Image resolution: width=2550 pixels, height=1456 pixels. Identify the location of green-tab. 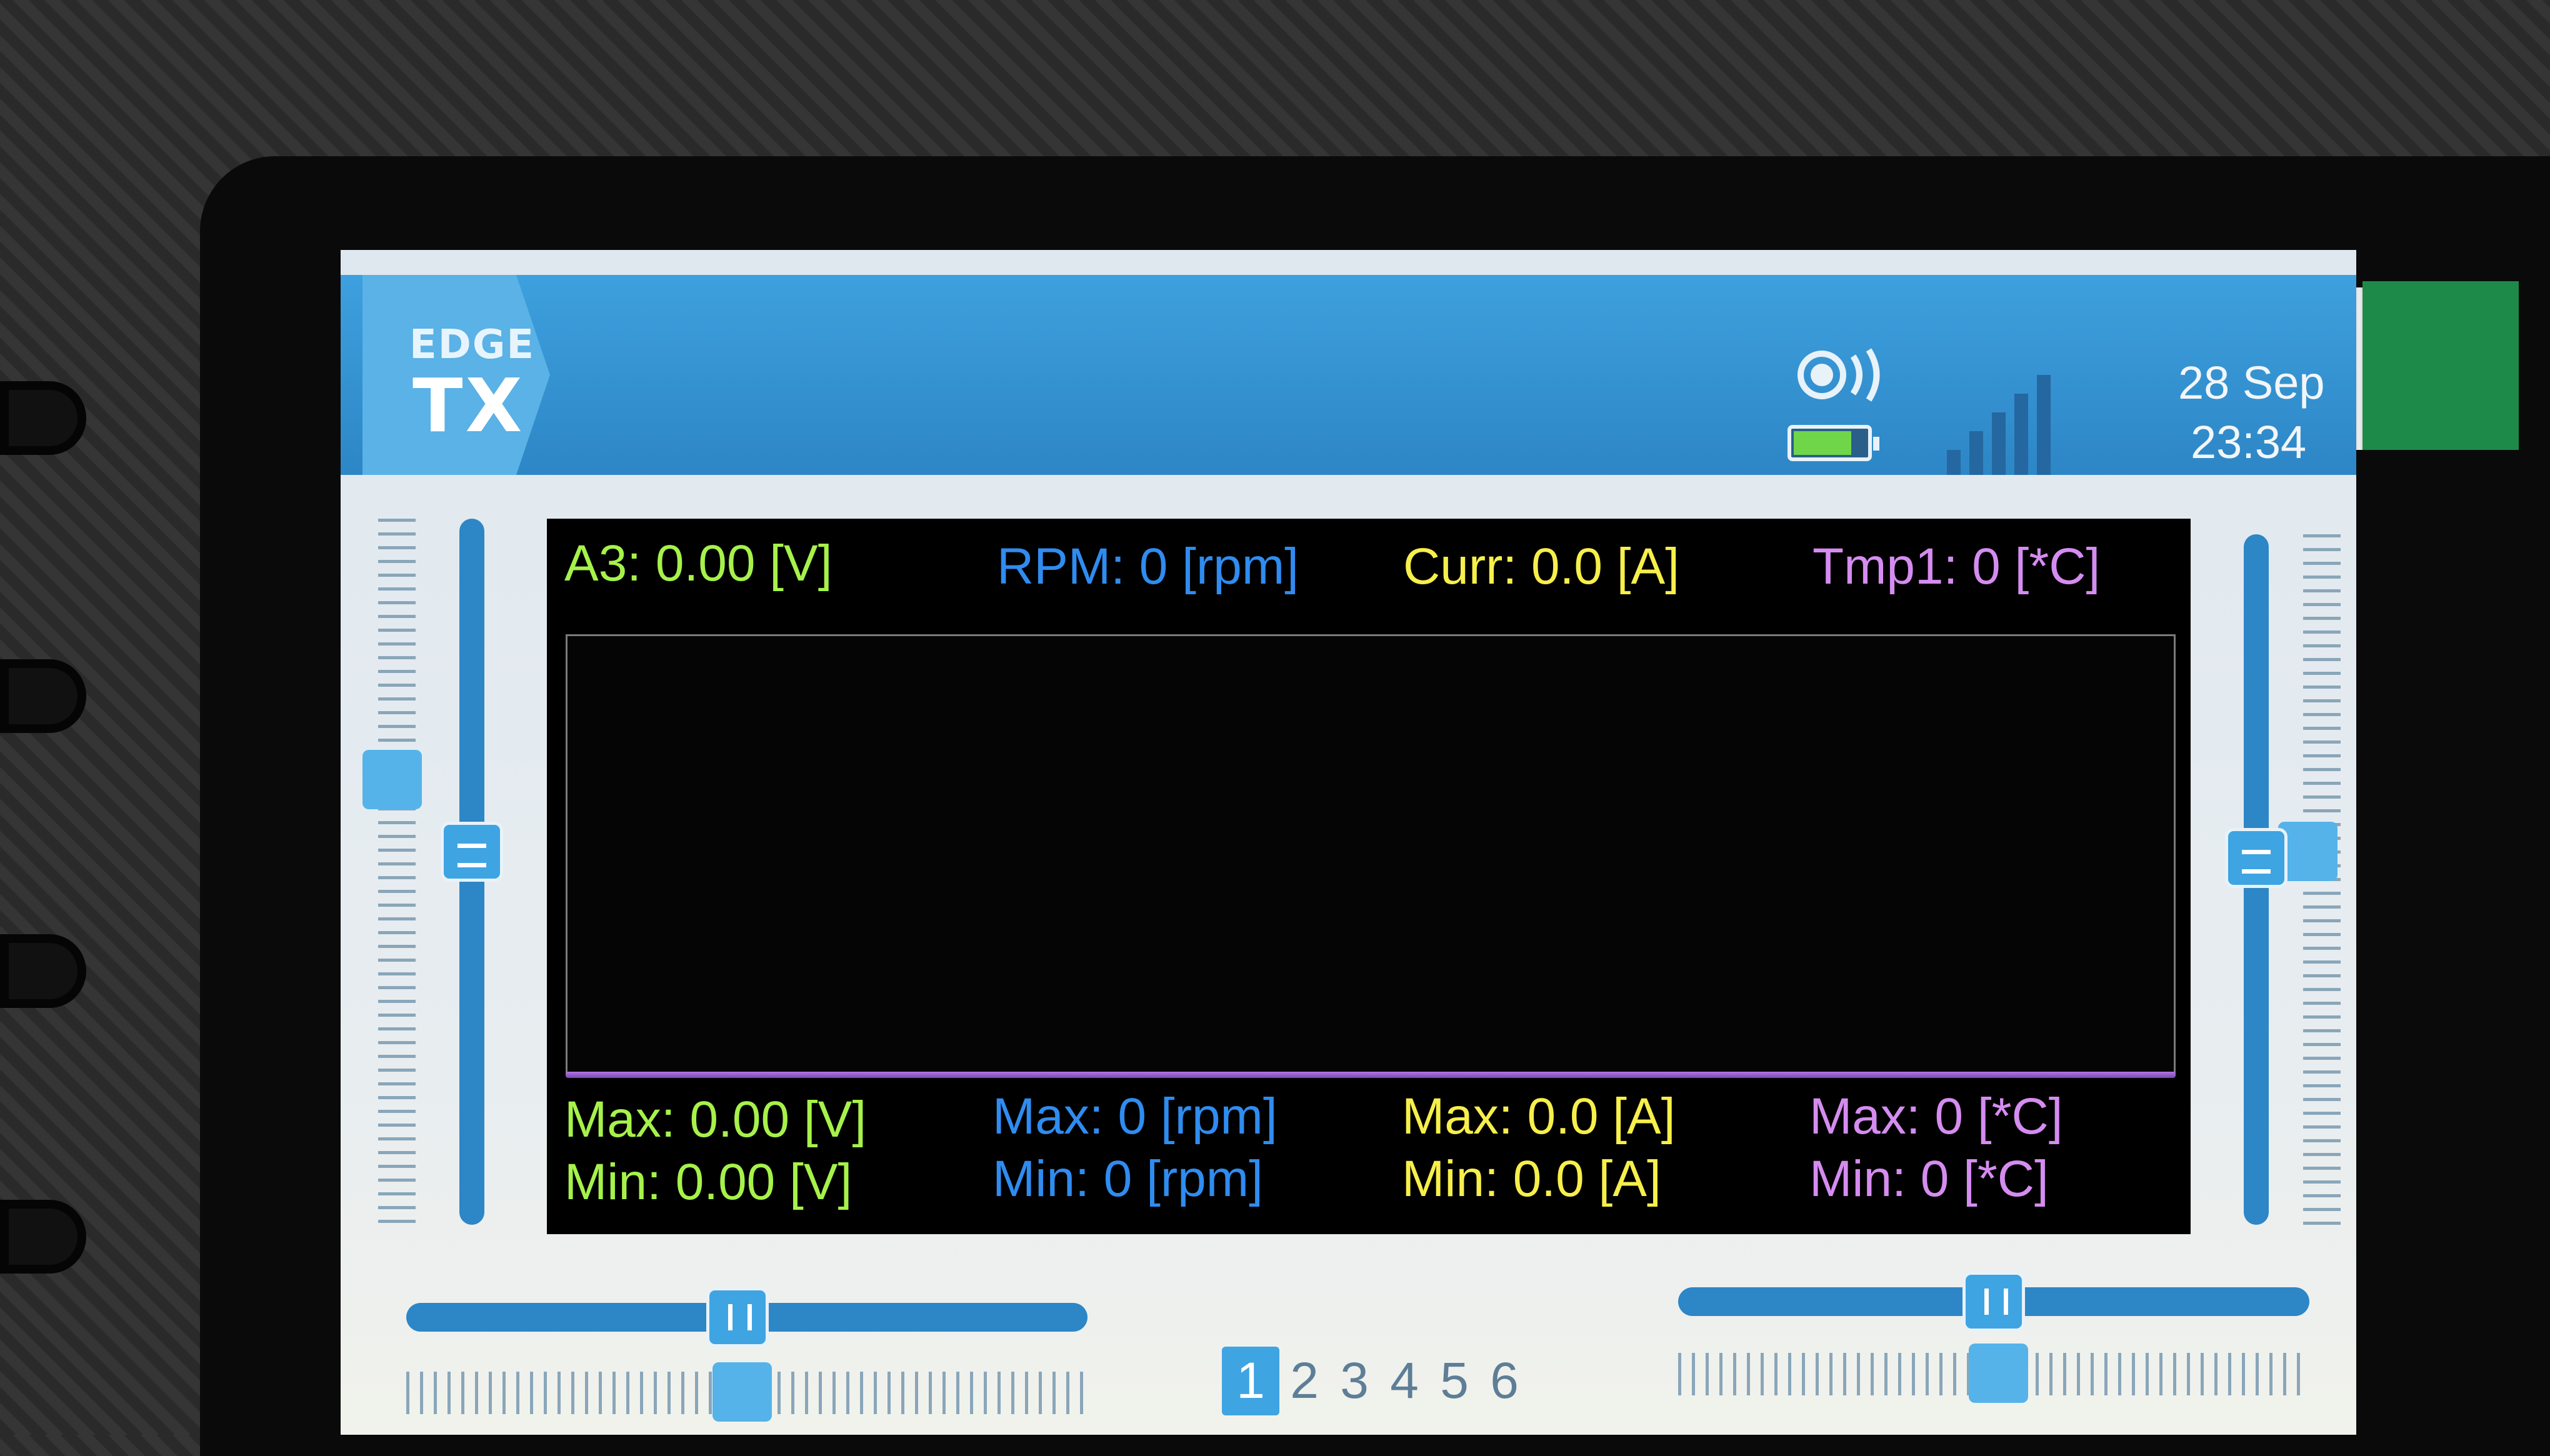
(2440, 366).